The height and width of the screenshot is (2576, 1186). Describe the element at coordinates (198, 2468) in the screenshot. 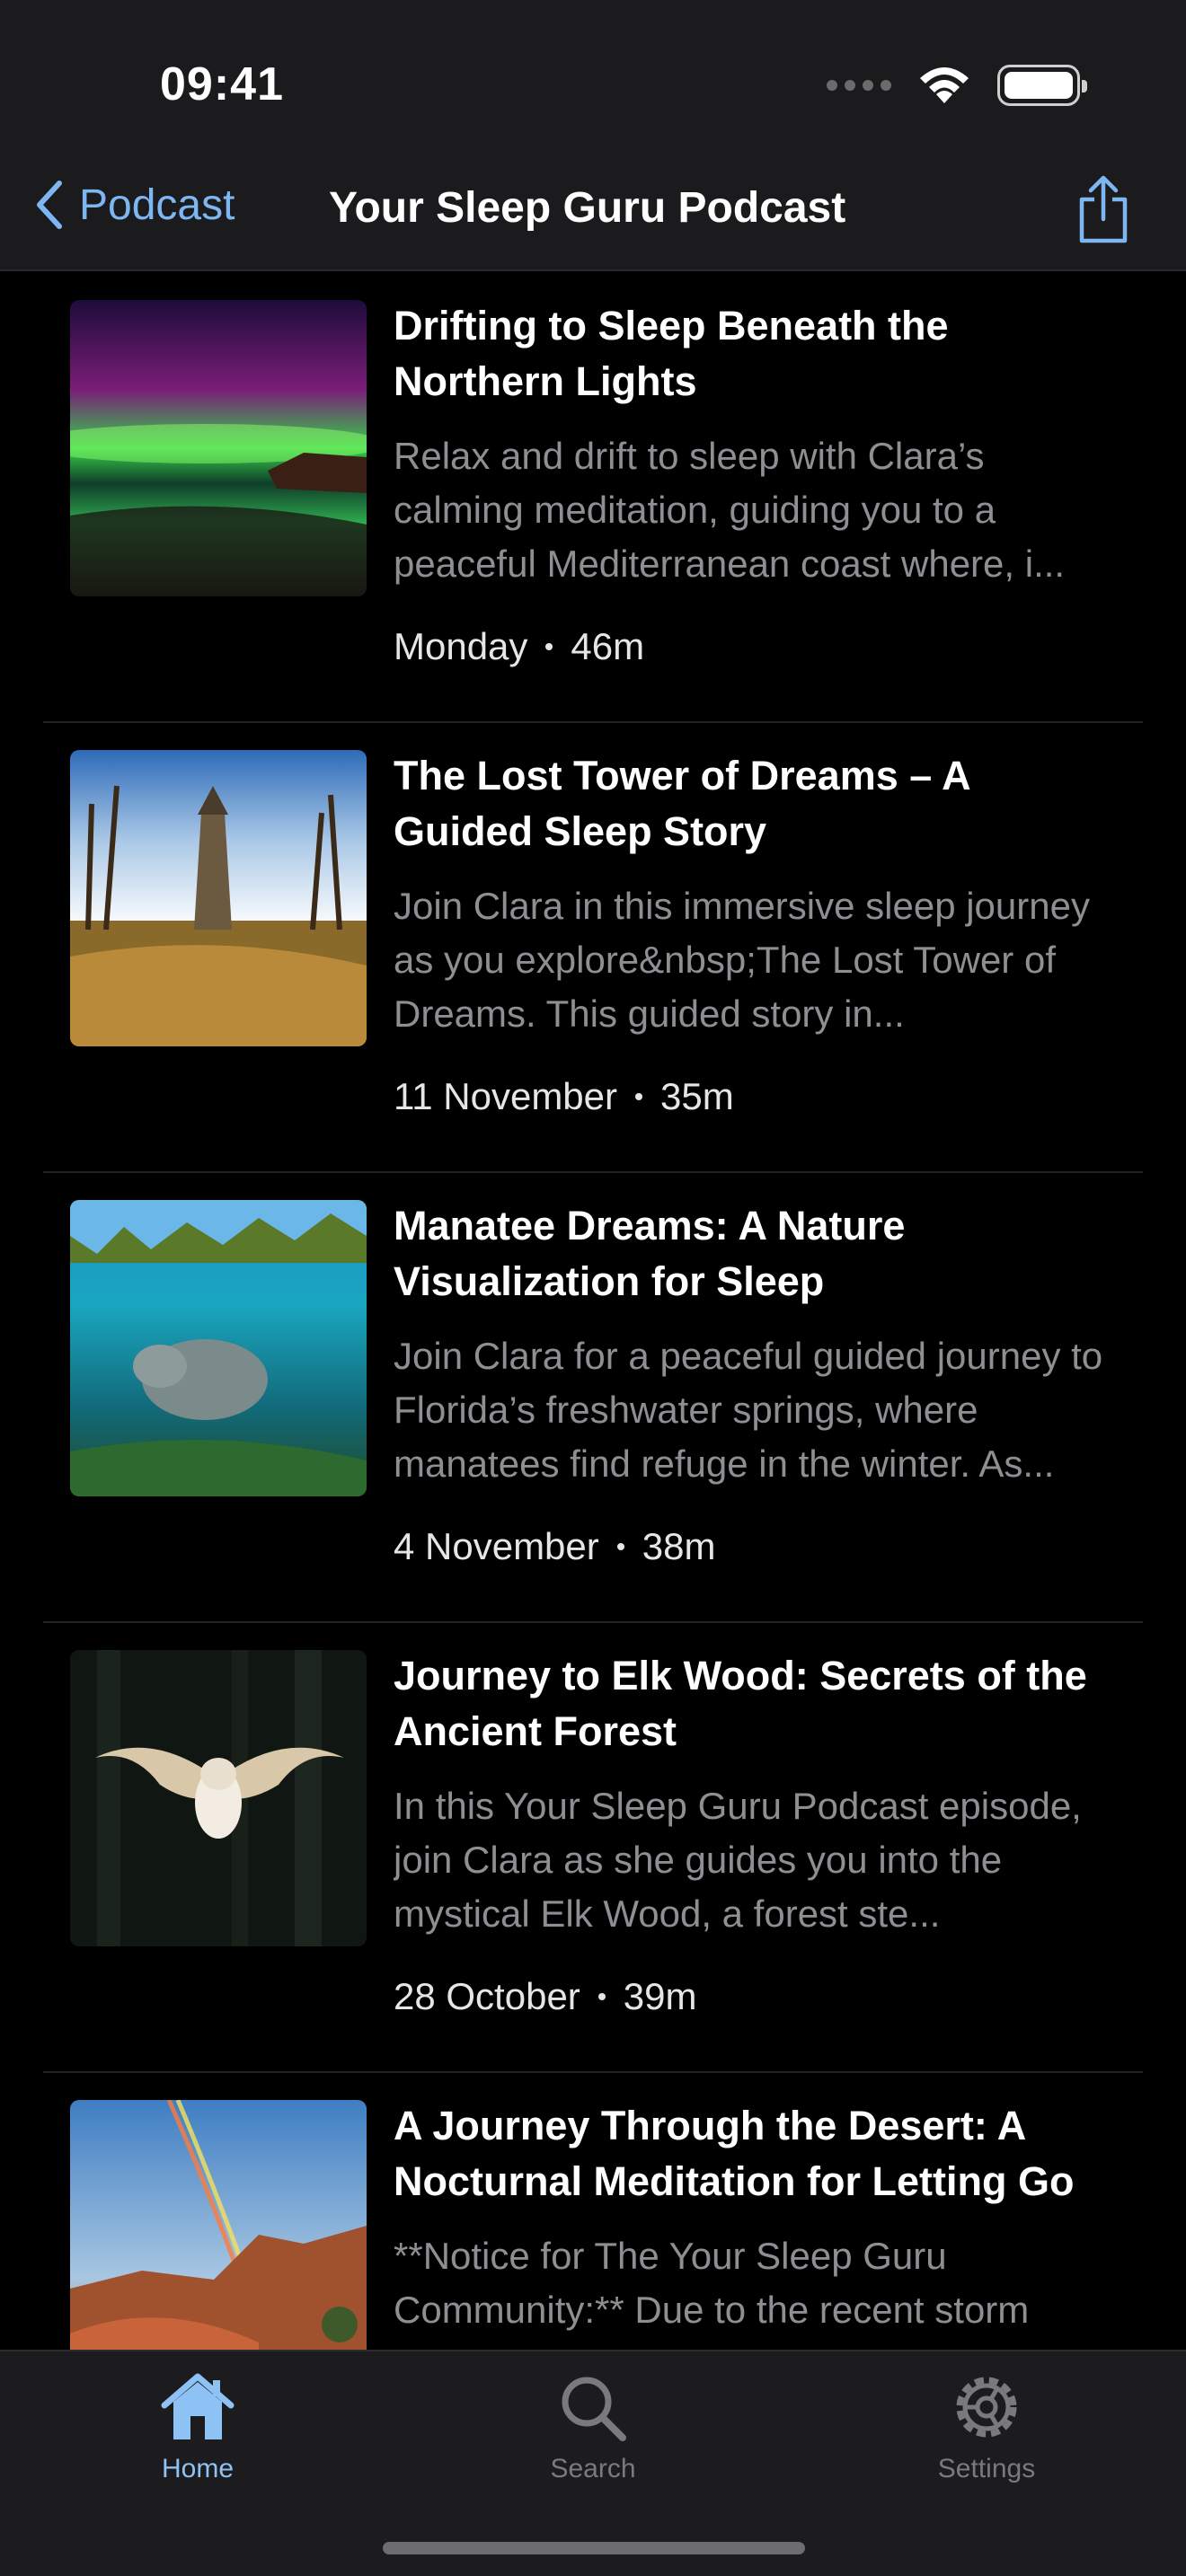

I see `tab-label: Home` at that location.